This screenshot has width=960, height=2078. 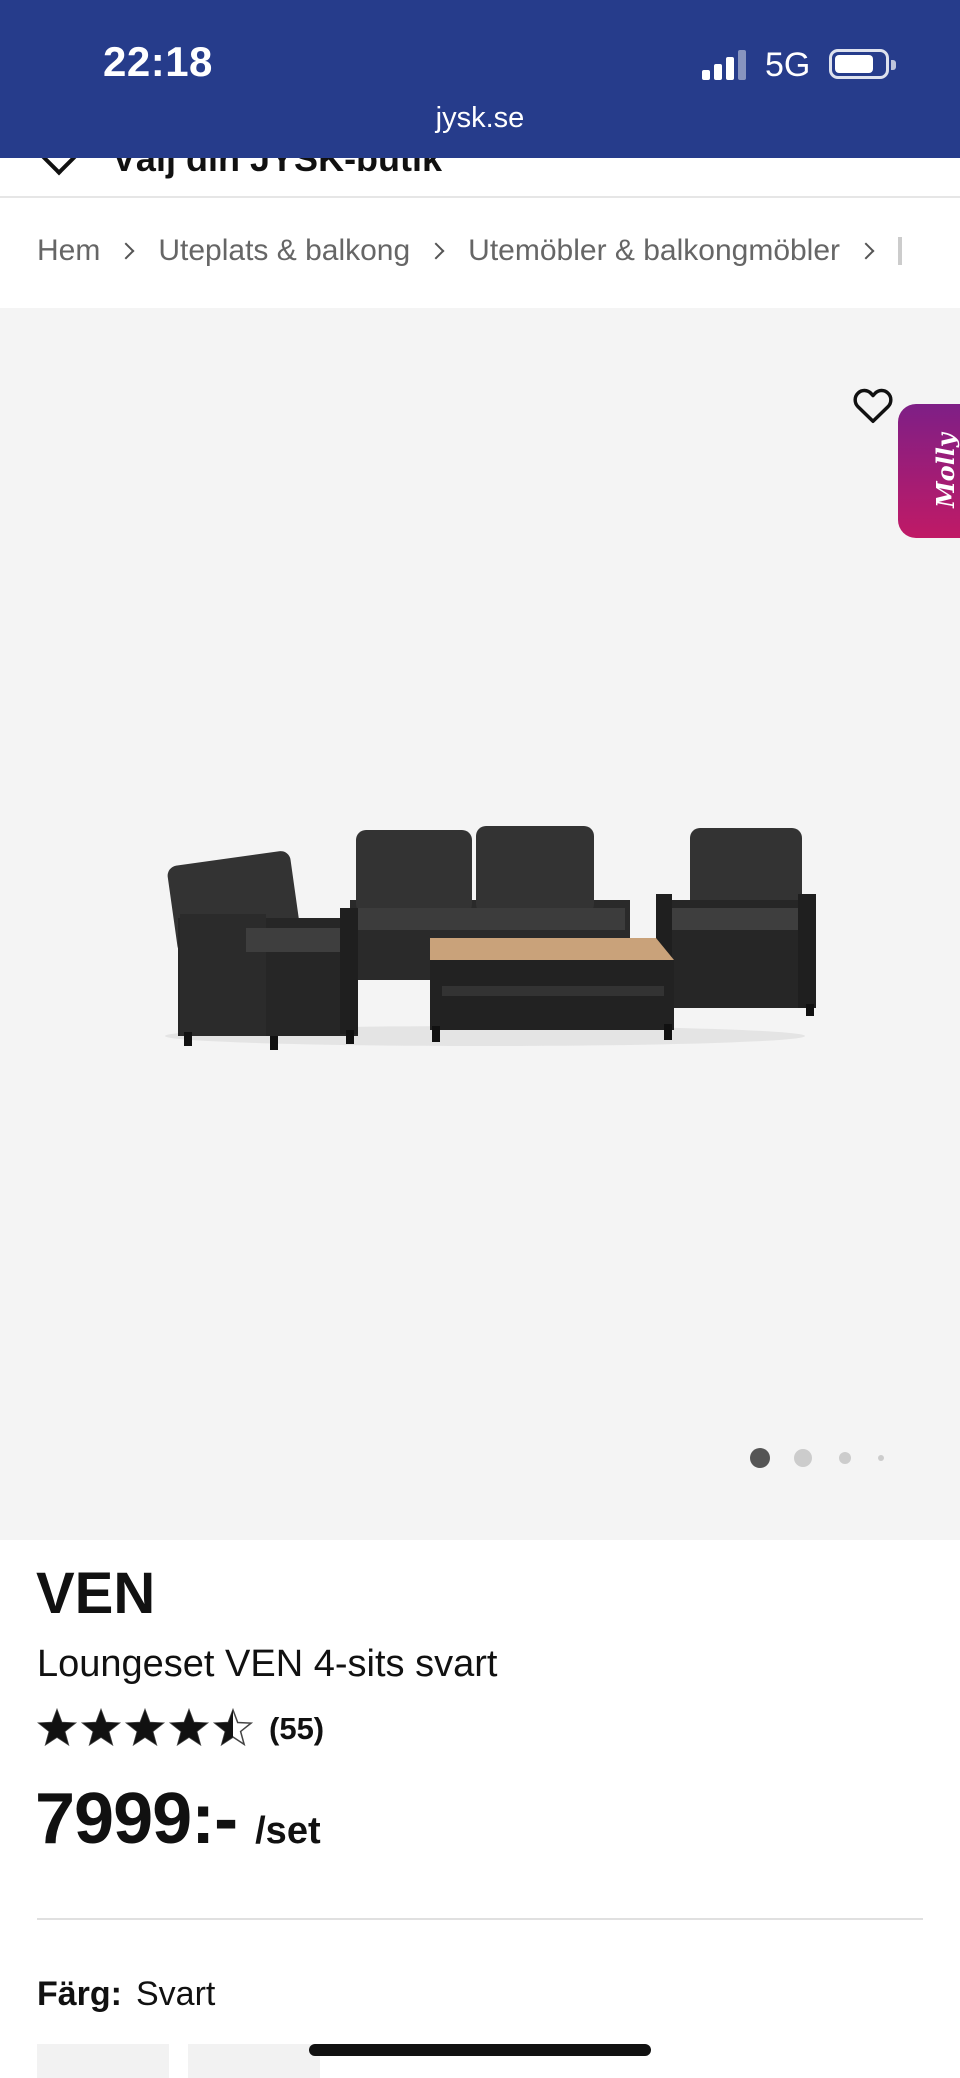 What do you see at coordinates (654, 251) in the screenshot?
I see `breadcrumb-outdoor-furniture: Utemöbler & balkongmöbler` at bounding box center [654, 251].